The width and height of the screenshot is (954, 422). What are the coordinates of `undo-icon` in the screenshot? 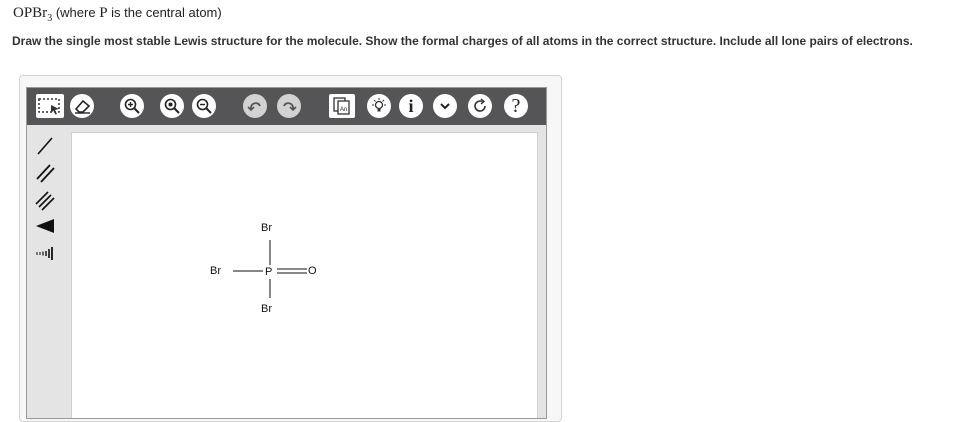 It's located at (255, 106).